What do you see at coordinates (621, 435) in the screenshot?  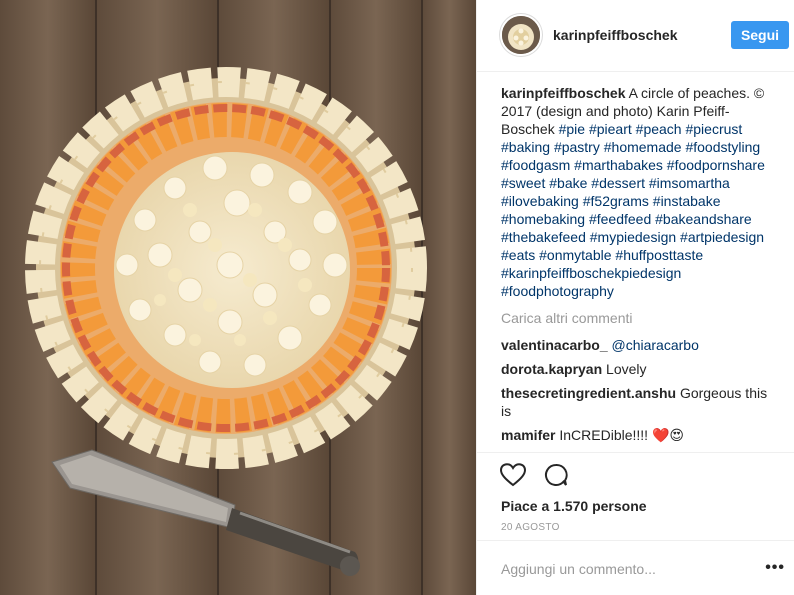 I see `comment-text: InCREDible!!!! ❤️😍` at bounding box center [621, 435].